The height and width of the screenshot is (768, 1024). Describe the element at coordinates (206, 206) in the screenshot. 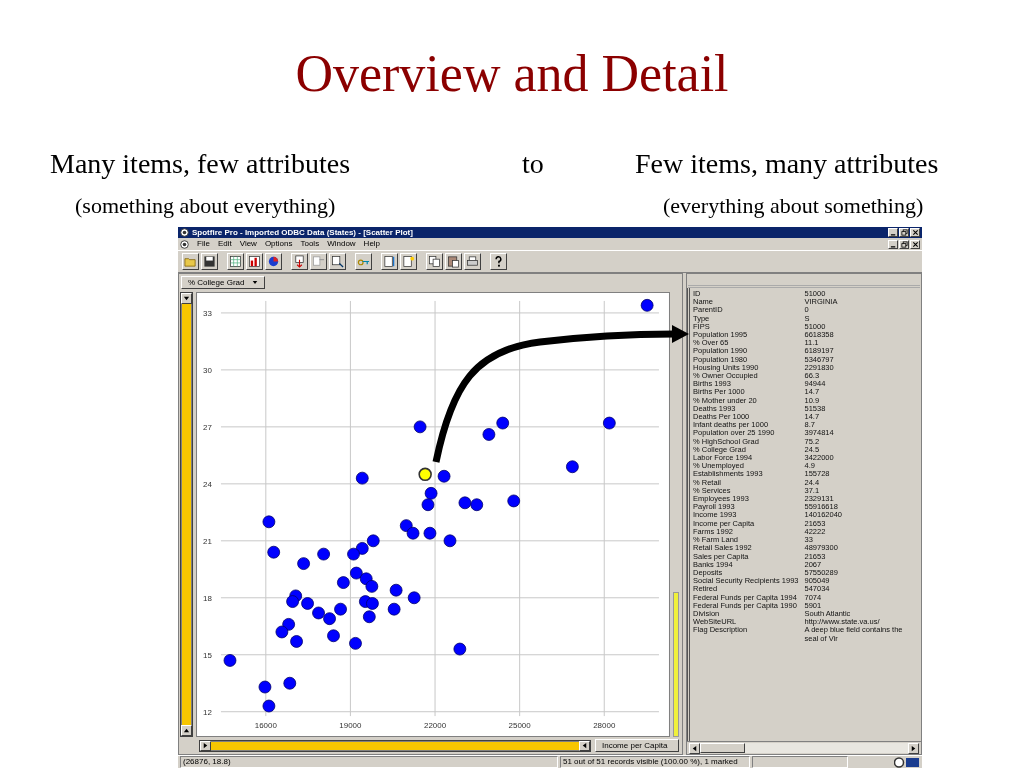

I see `left-note: (something about everything)` at that location.